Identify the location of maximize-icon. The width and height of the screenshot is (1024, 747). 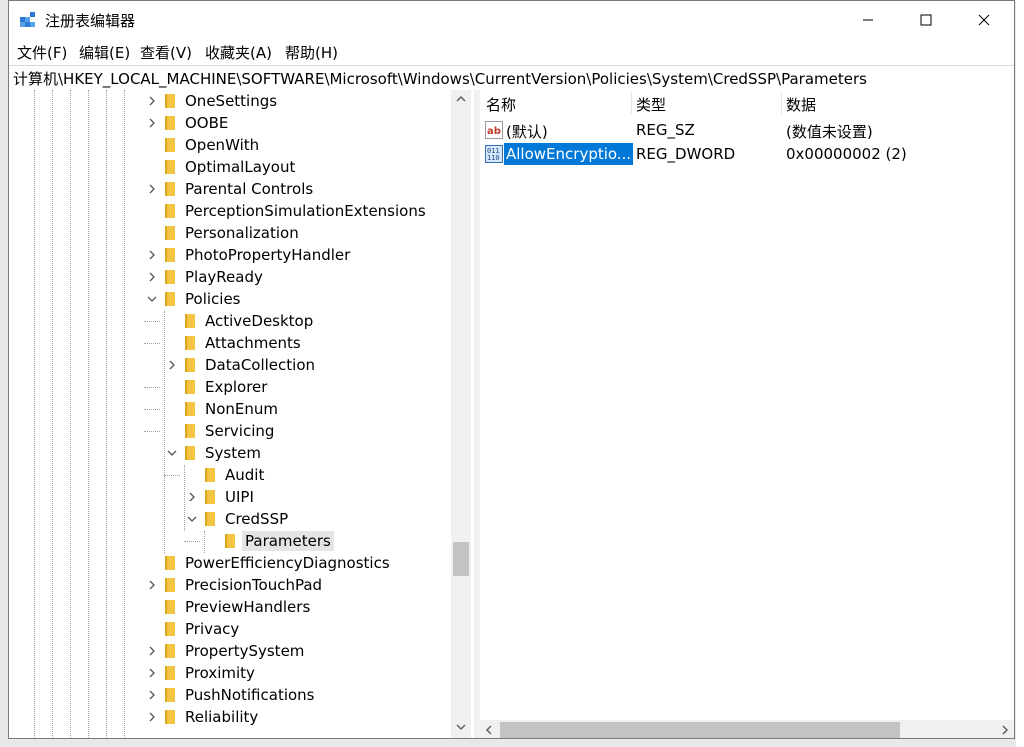
(926, 20).